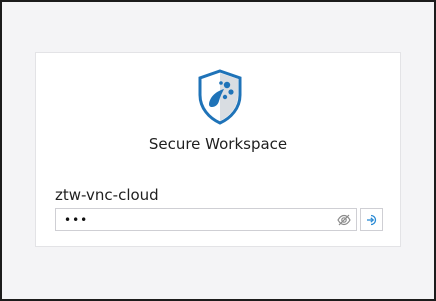  I want to click on shield-logo-icon, so click(220, 97).